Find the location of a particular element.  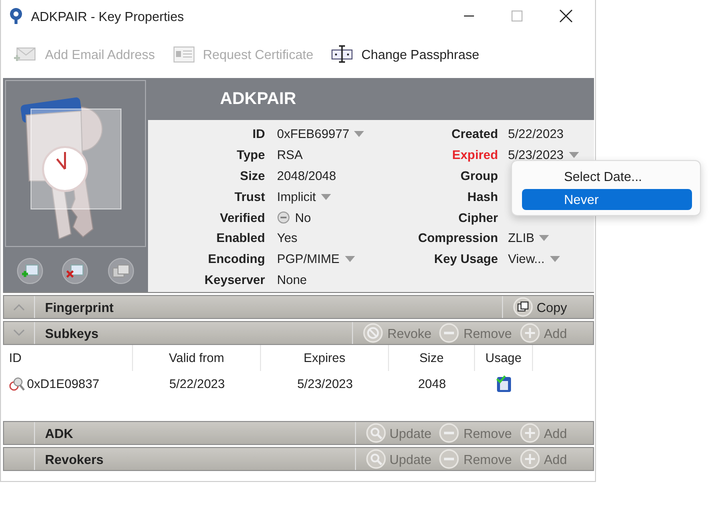

property-value: RSA is located at coordinates (290, 155).